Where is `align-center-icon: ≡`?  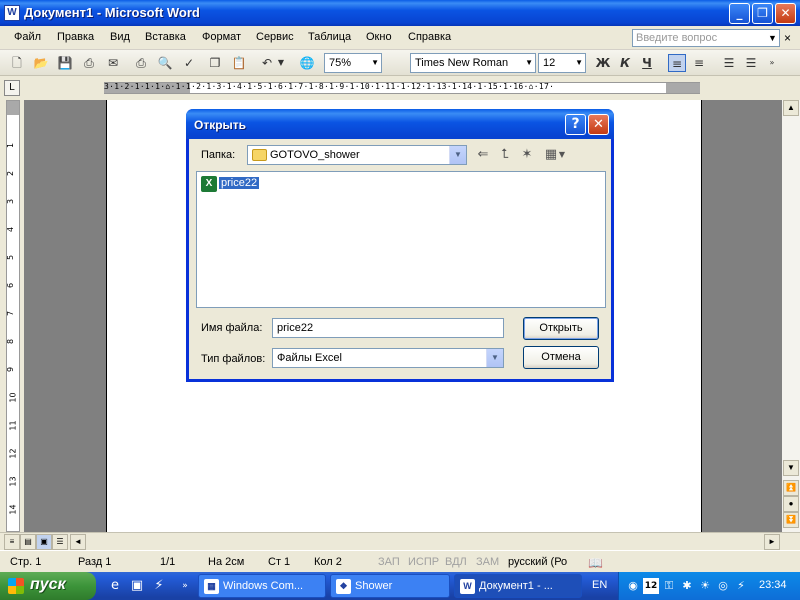
align-center-icon: ≡ is located at coordinates (699, 63).